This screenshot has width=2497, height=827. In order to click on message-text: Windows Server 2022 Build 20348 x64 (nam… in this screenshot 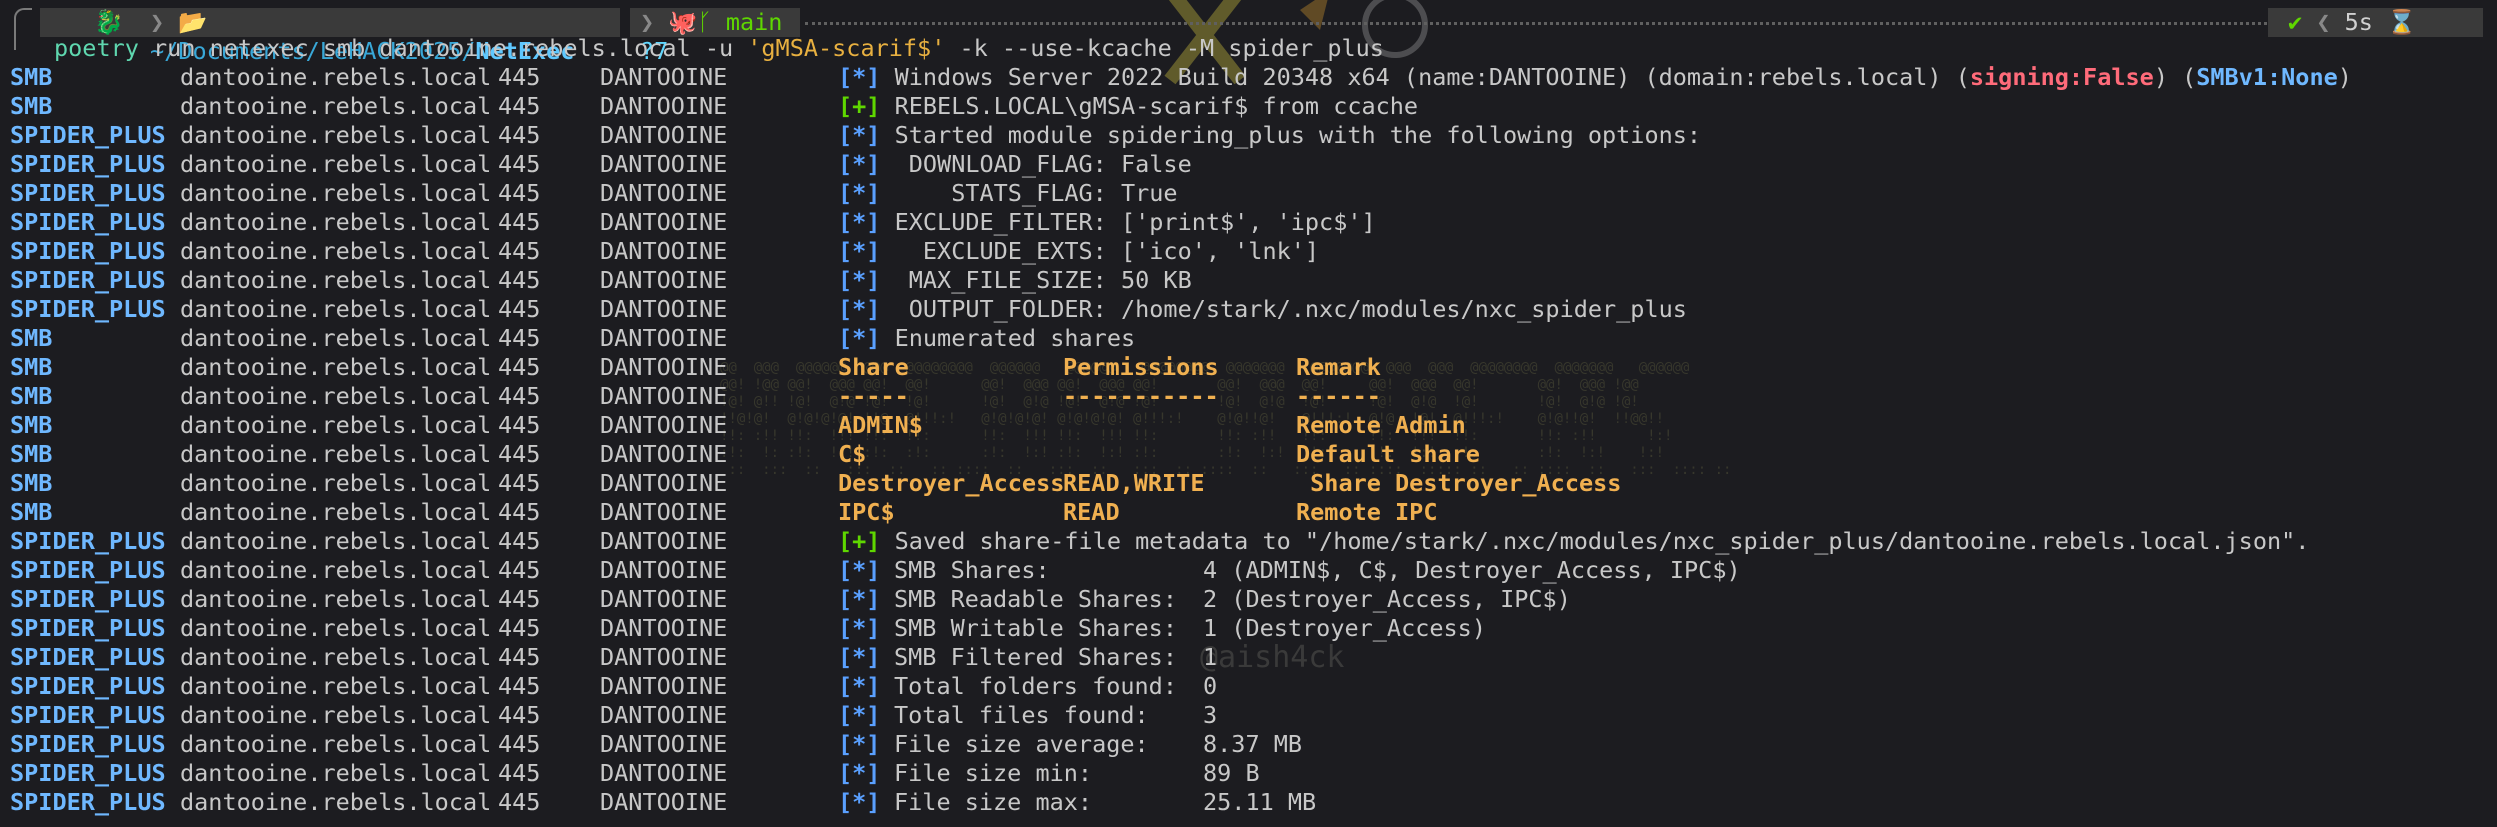, I will do `click(1425, 77)`.